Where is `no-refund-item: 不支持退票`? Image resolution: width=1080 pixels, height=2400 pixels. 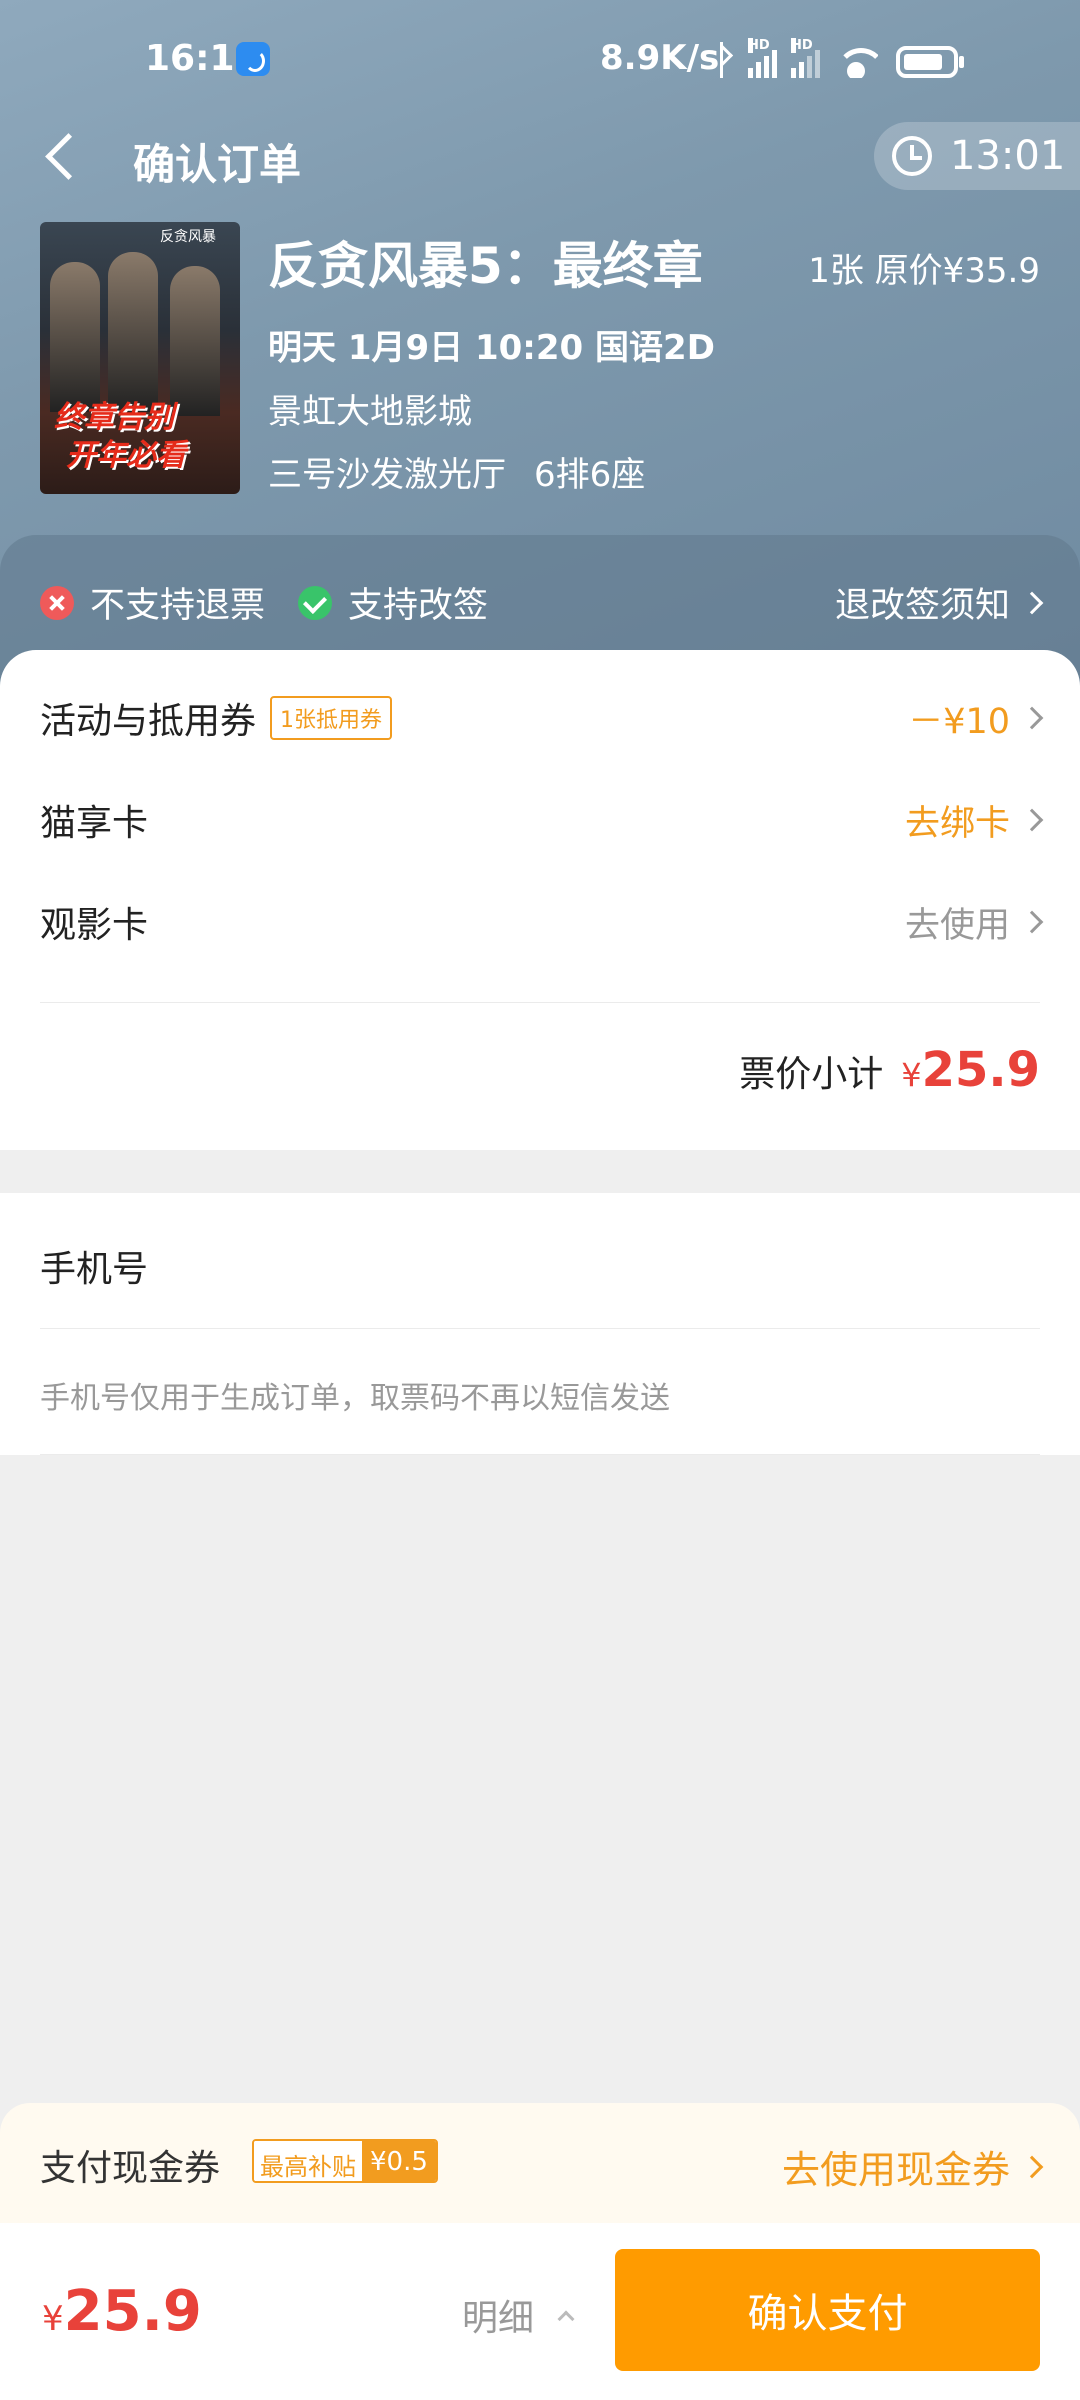
no-refund-item: 不支持退票 is located at coordinates (152, 602).